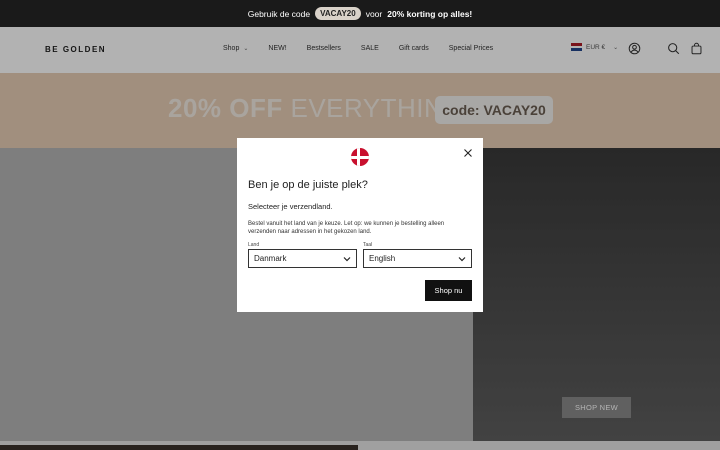  What do you see at coordinates (279, 13) in the screenshot?
I see `announcement-prefix: Gebruik de code` at bounding box center [279, 13].